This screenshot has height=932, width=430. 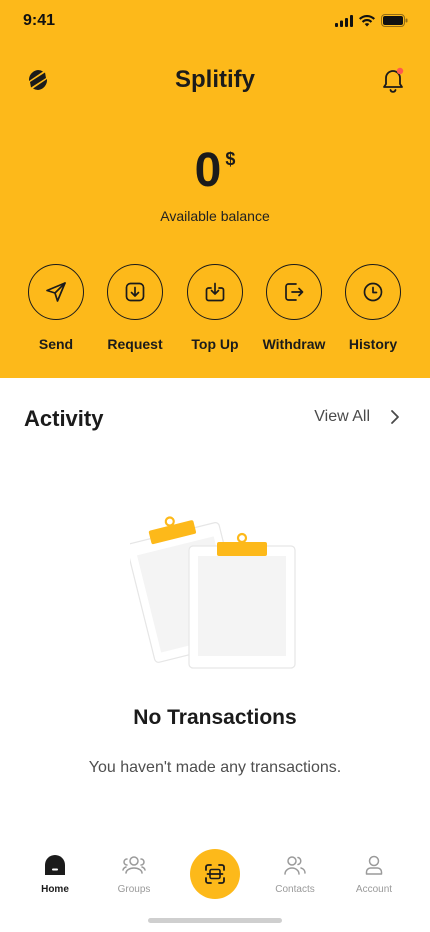 I want to click on nav-label-contacts: Contacts, so click(x=295, y=889).